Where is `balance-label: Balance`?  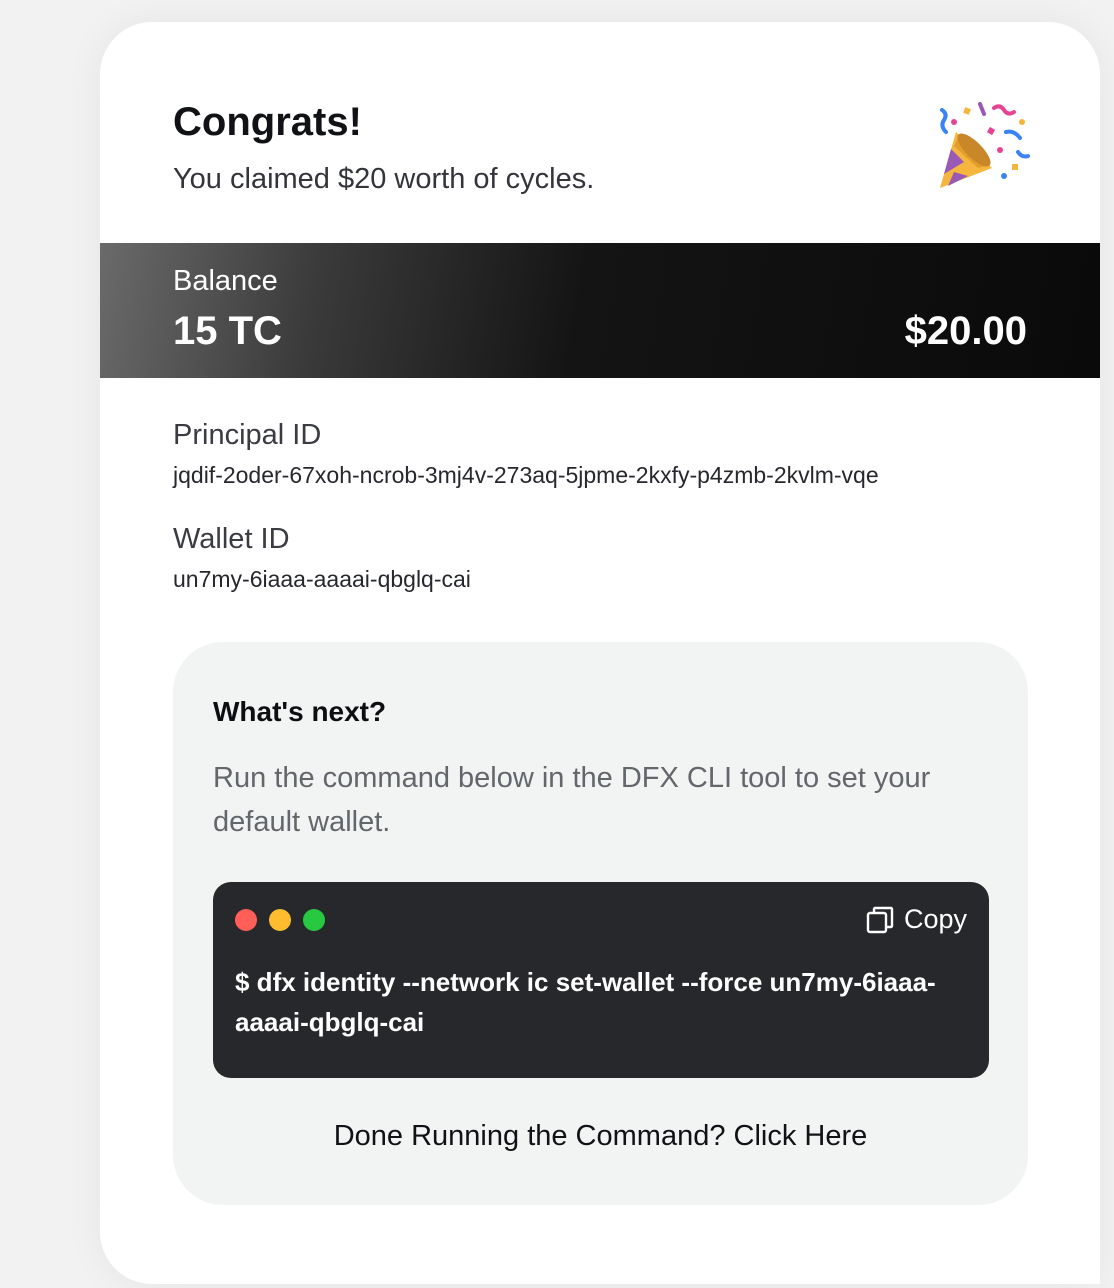
balance-label: Balance is located at coordinates (225, 281).